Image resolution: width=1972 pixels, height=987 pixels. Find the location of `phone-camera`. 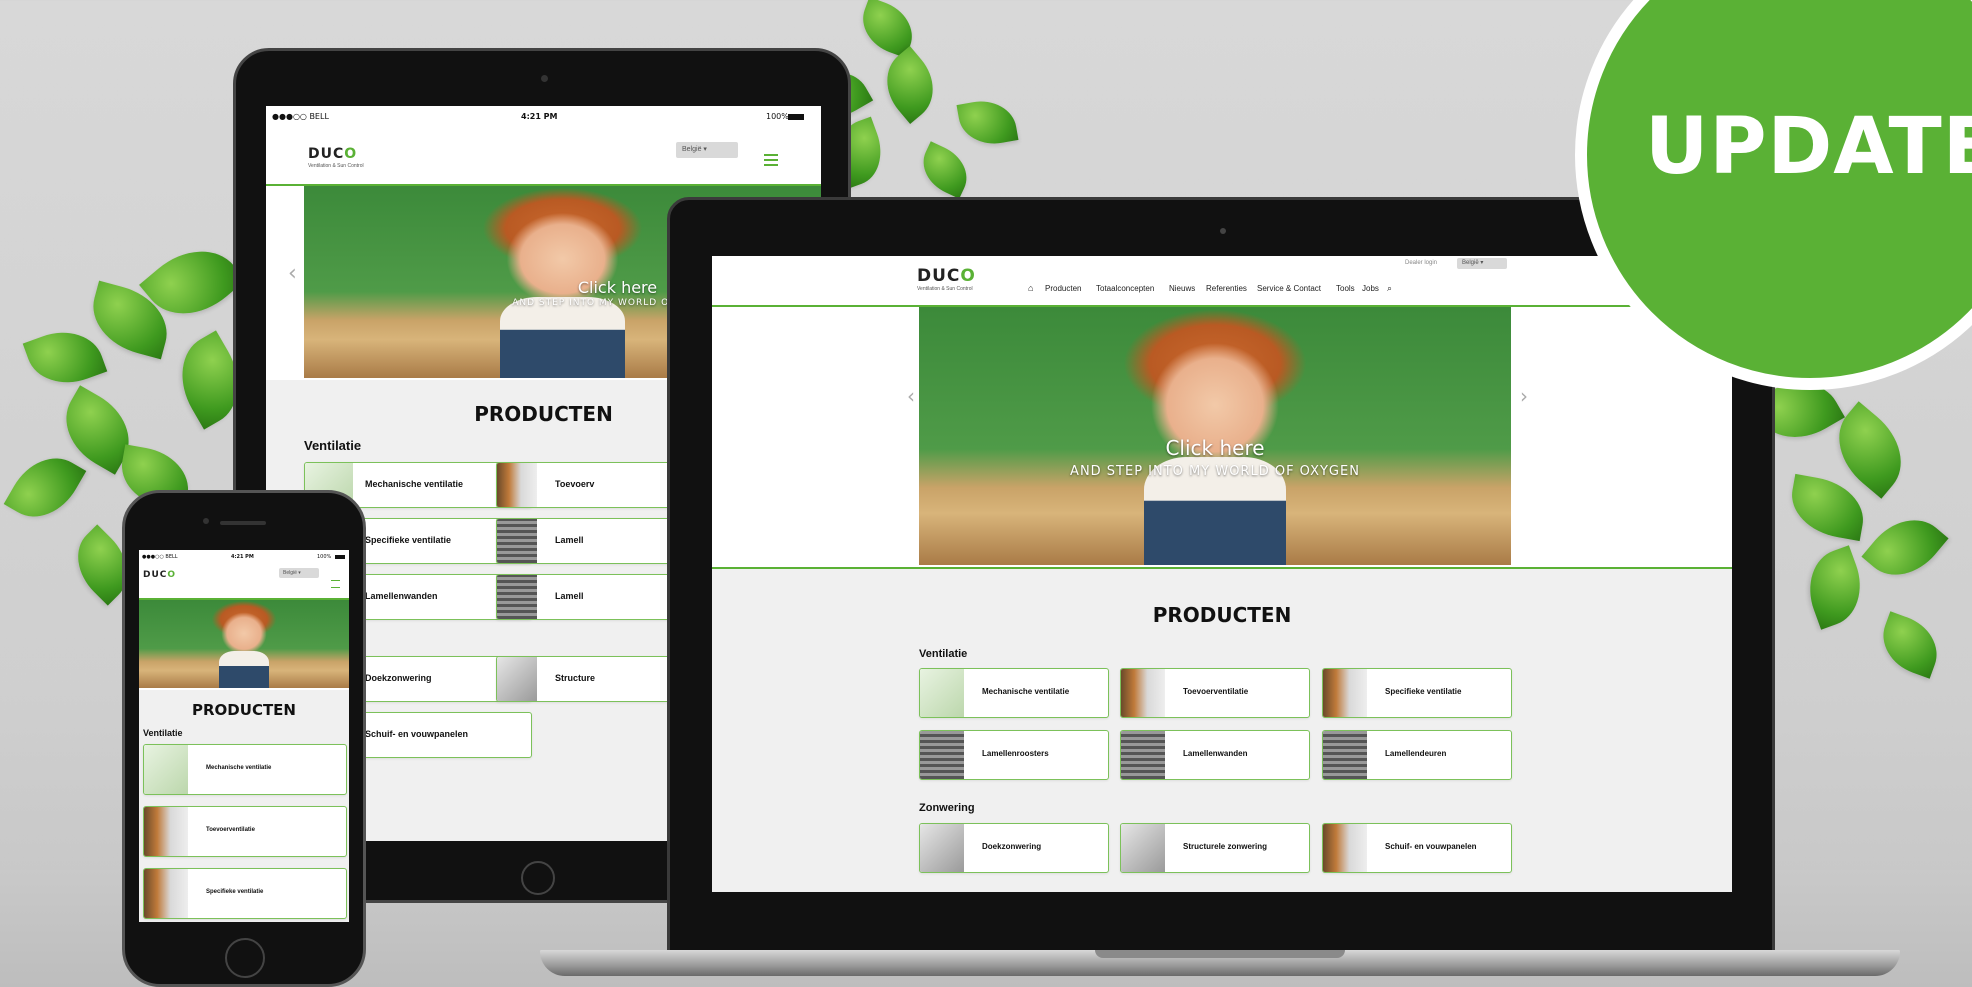

phone-camera is located at coordinates (206, 521).